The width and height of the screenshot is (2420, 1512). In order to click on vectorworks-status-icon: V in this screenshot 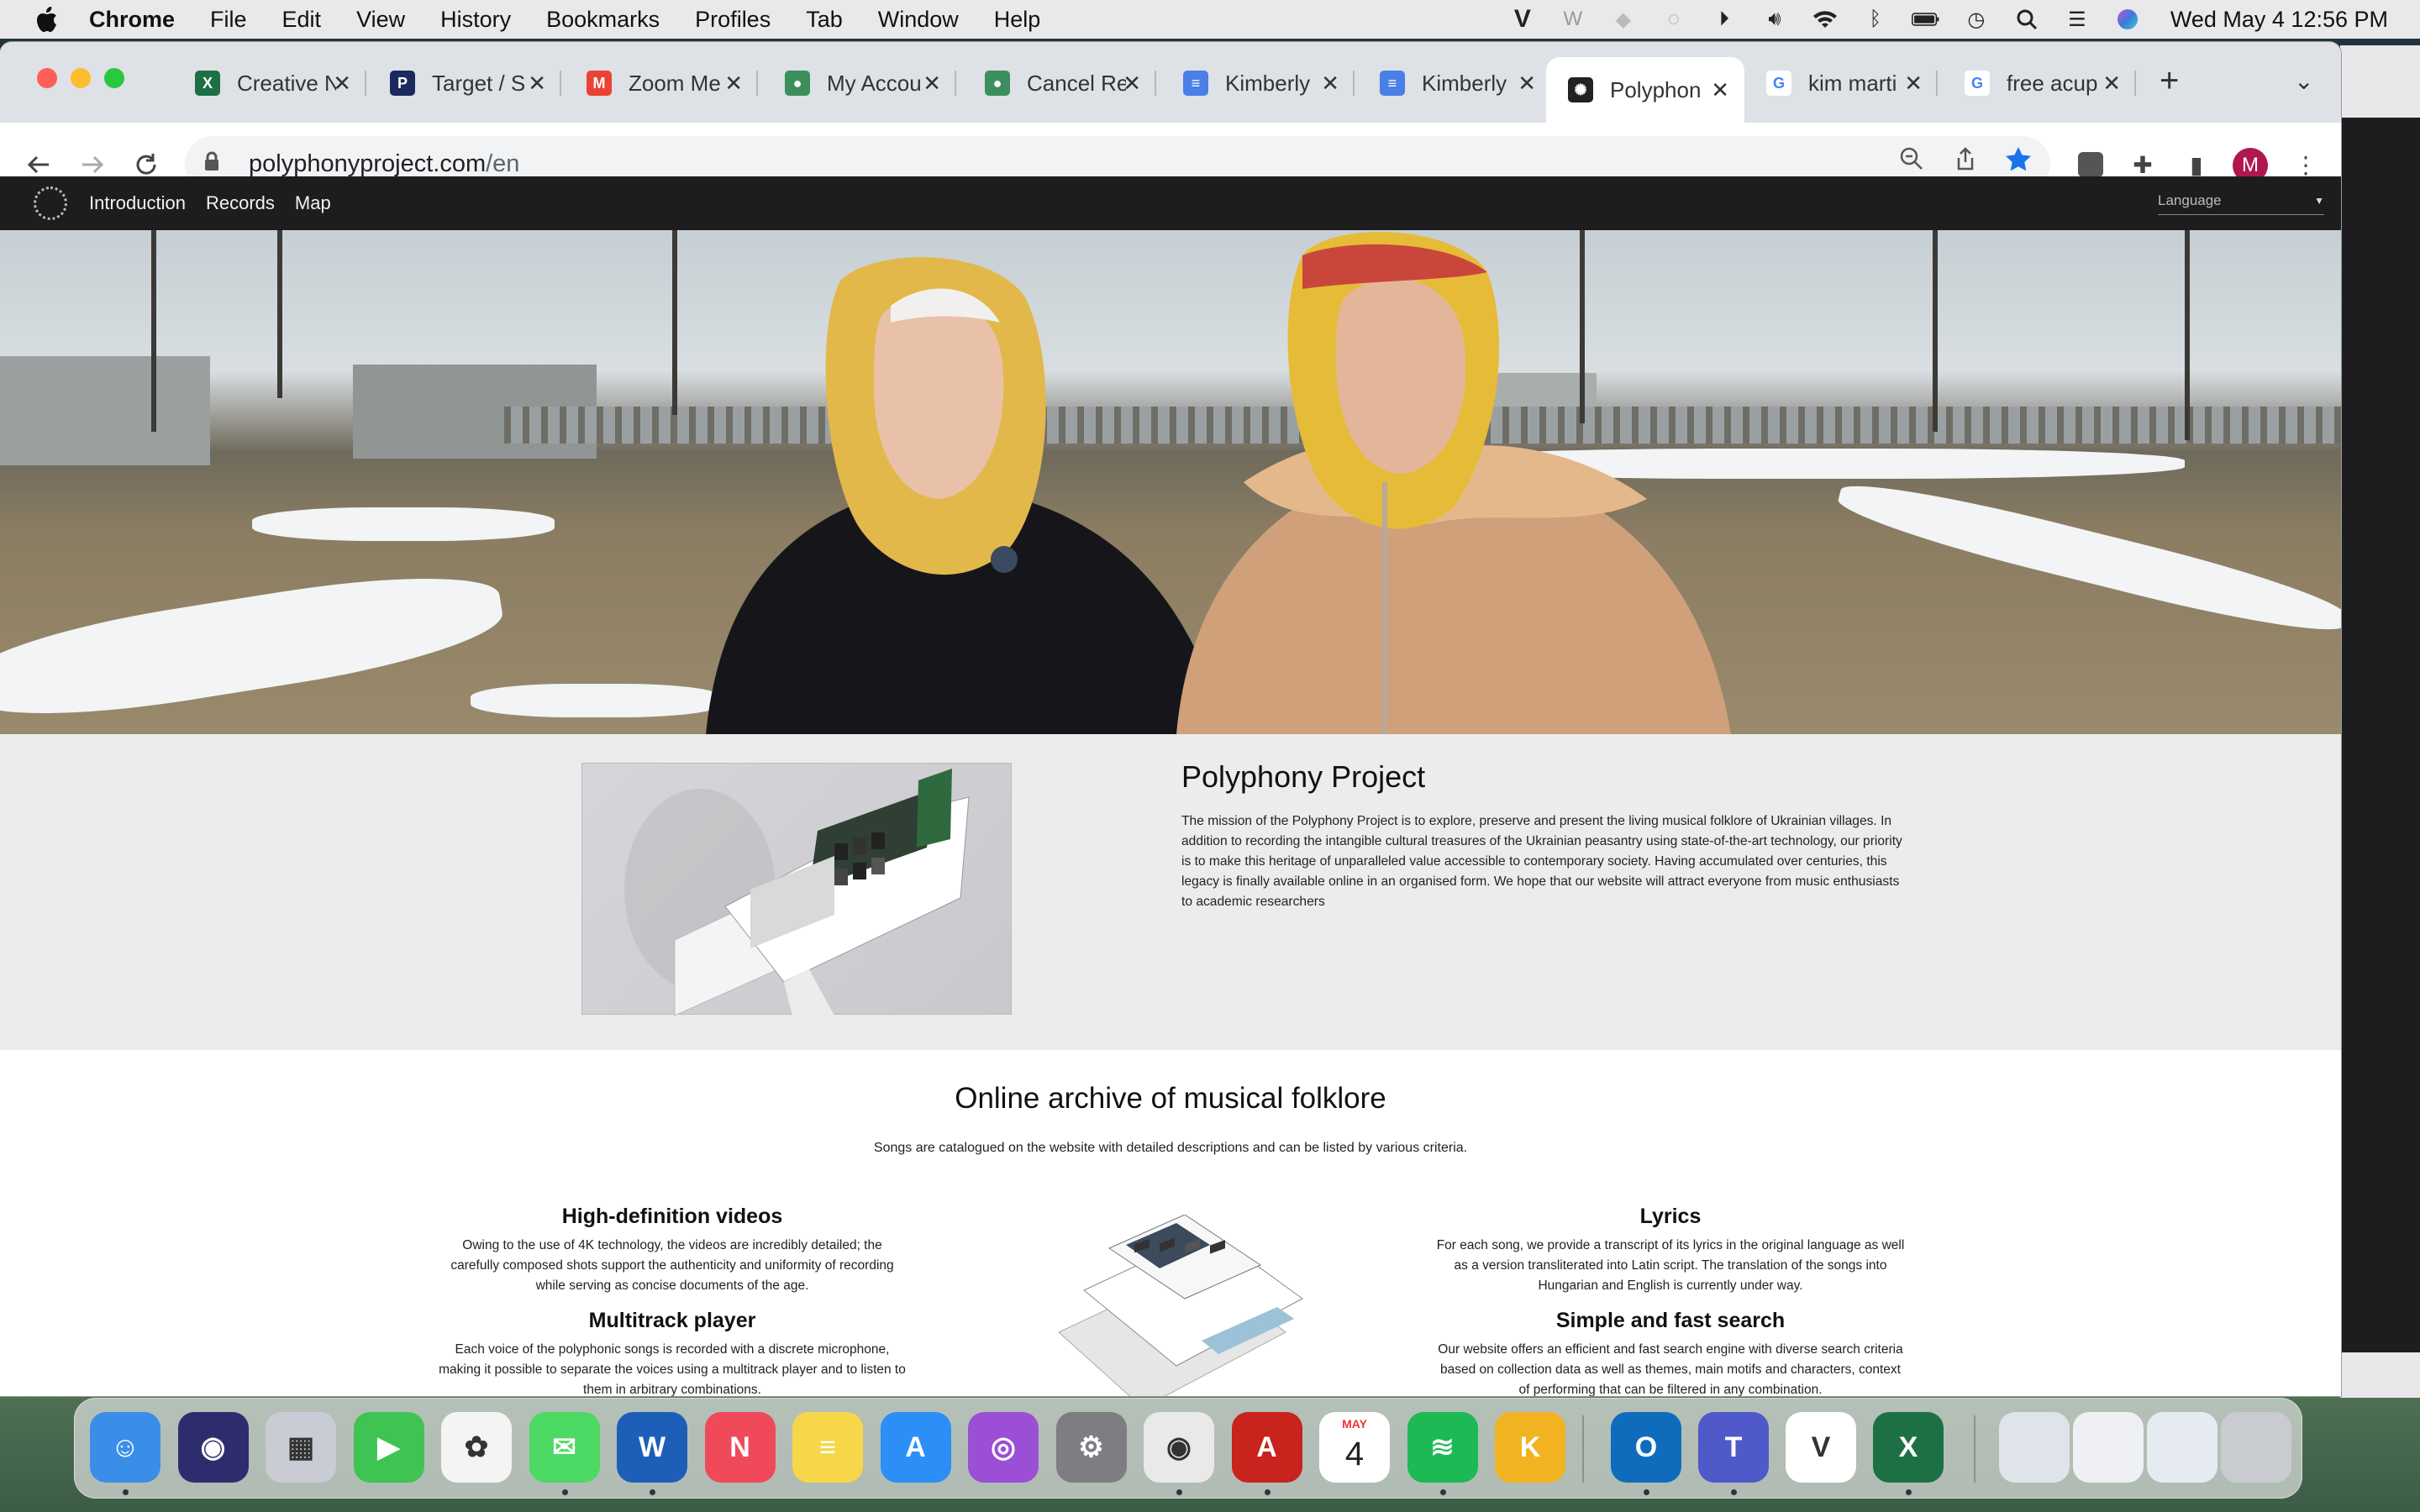, I will do `click(1523, 19)`.